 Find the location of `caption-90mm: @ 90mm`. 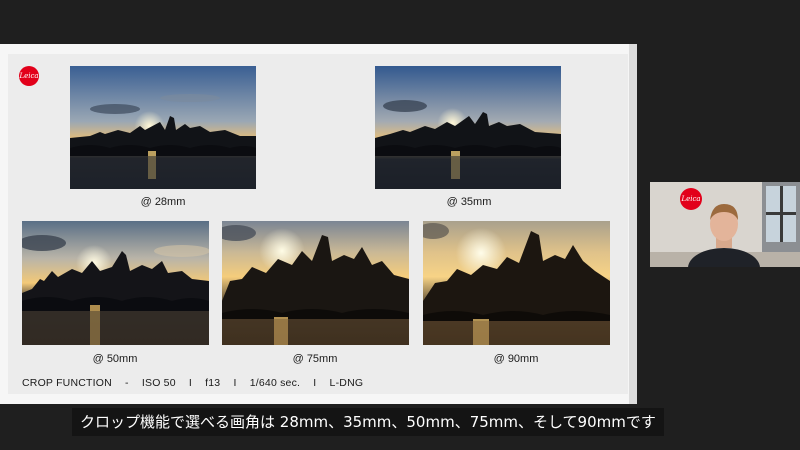

caption-90mm: @ 90mm is located at coordinates (516, 359).